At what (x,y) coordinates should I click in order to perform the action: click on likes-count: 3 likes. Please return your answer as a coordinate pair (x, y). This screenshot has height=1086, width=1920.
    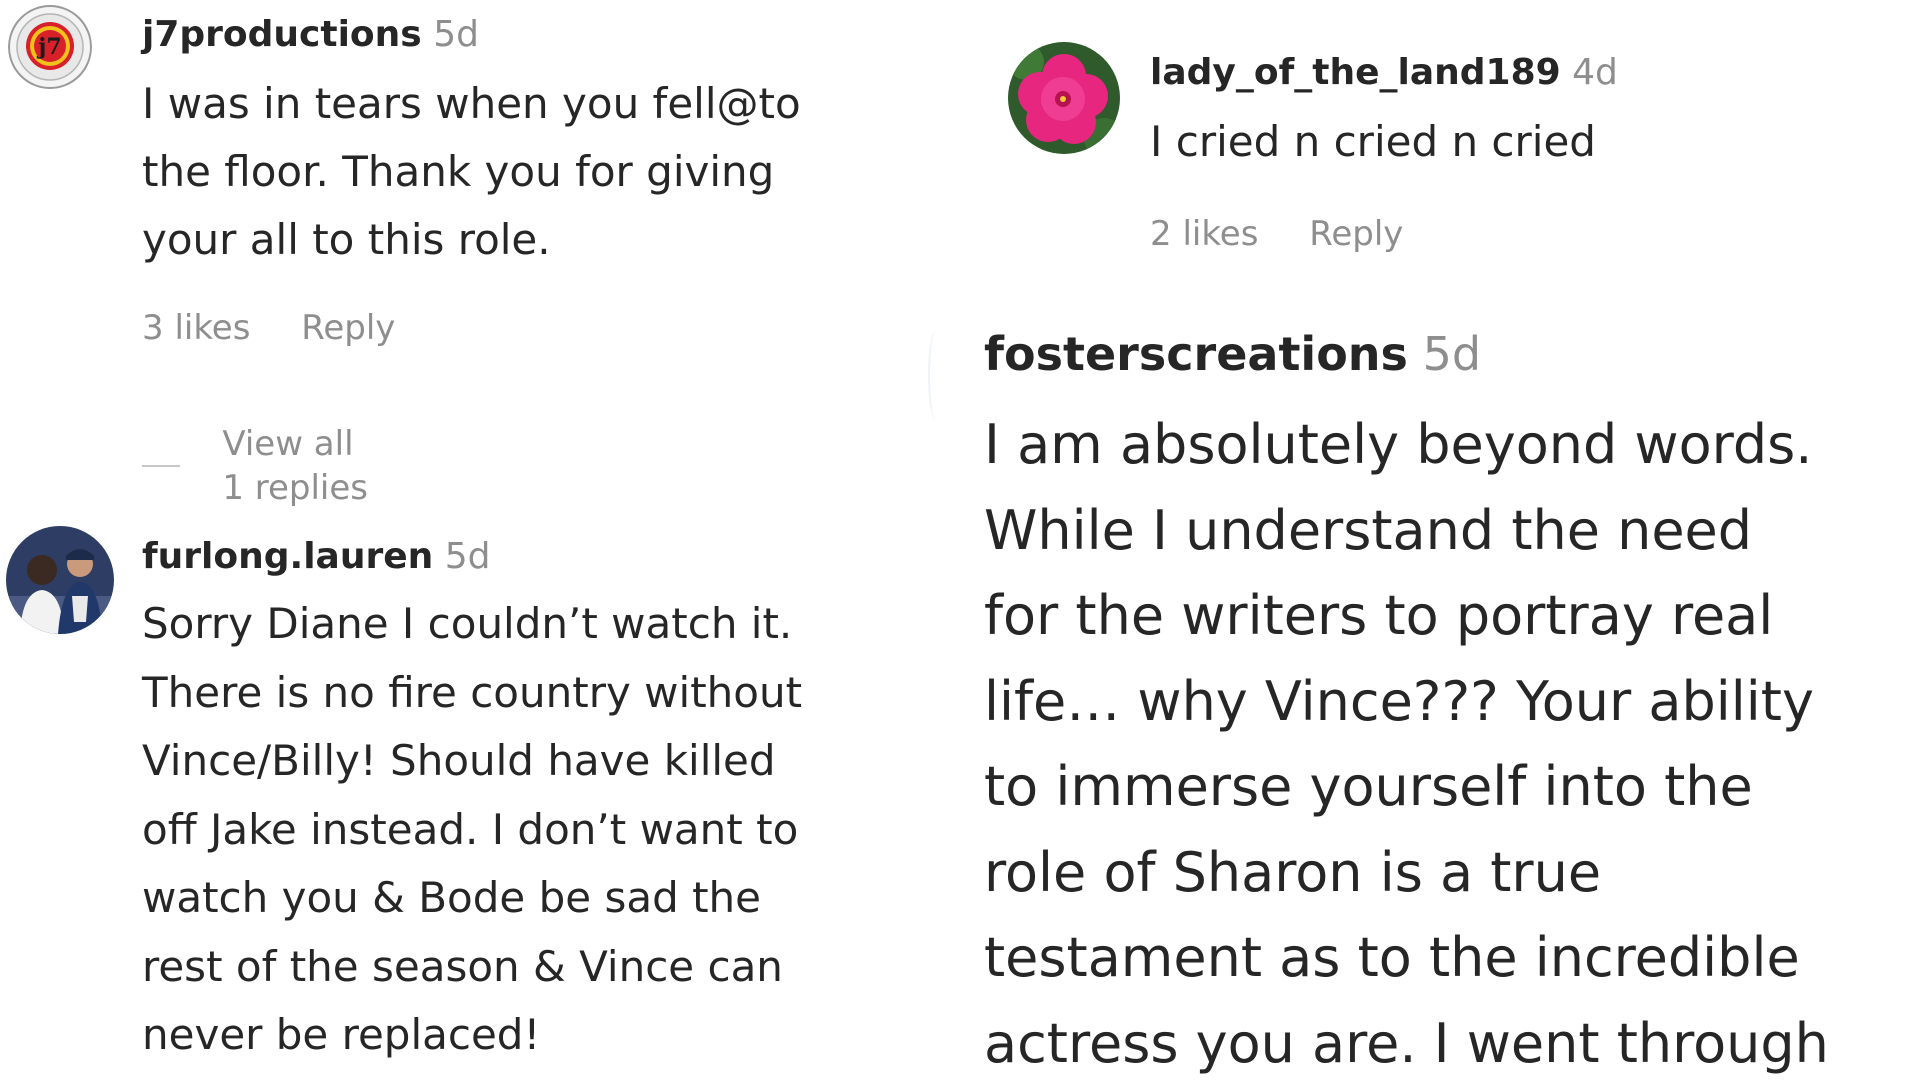
    Looking at the image, I should click on (196, 328).